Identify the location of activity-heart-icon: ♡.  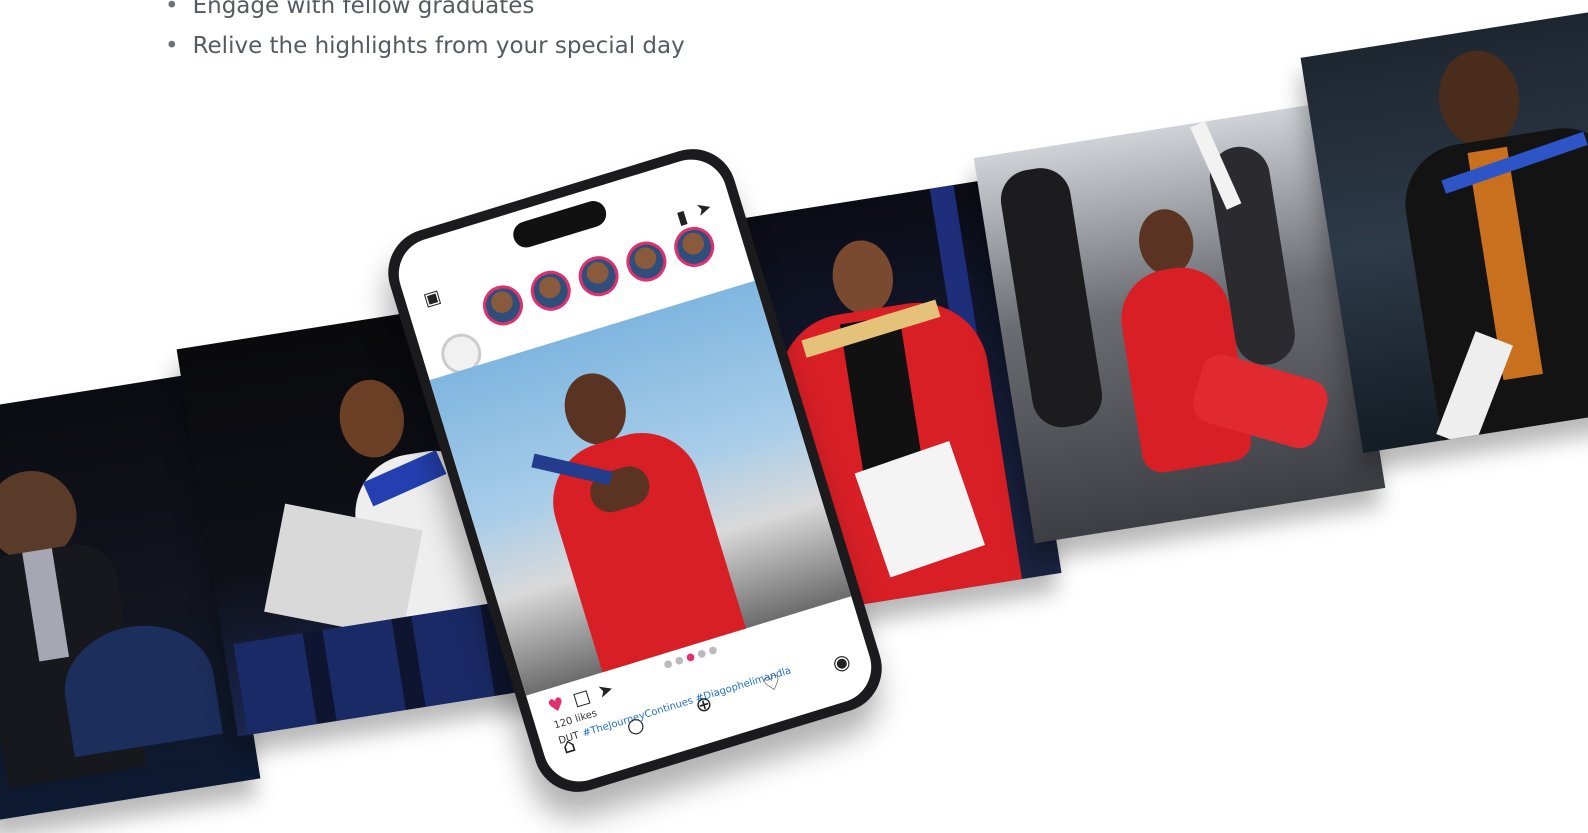
(772, 683).